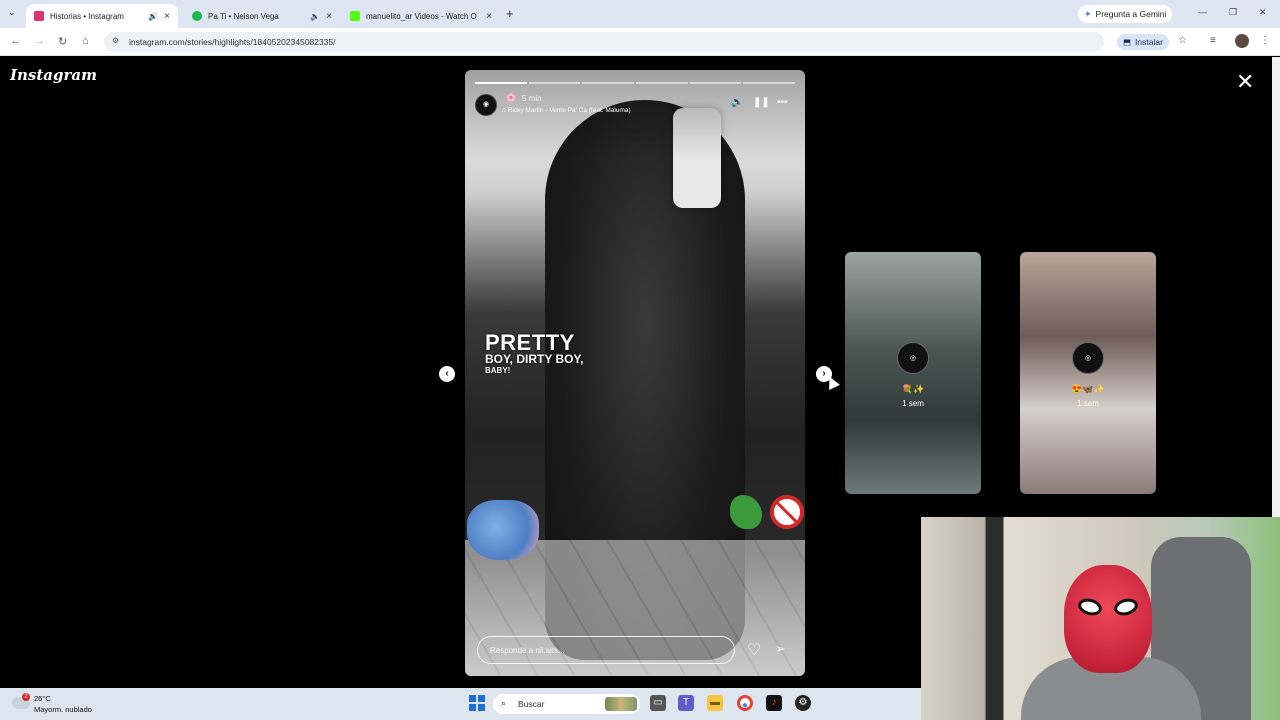 The image size is (1280, 720). What do you see at coordinates (913, 389) in the screenshot?
I see `preview-name: 💐✨` at bounding box center [913, 389].